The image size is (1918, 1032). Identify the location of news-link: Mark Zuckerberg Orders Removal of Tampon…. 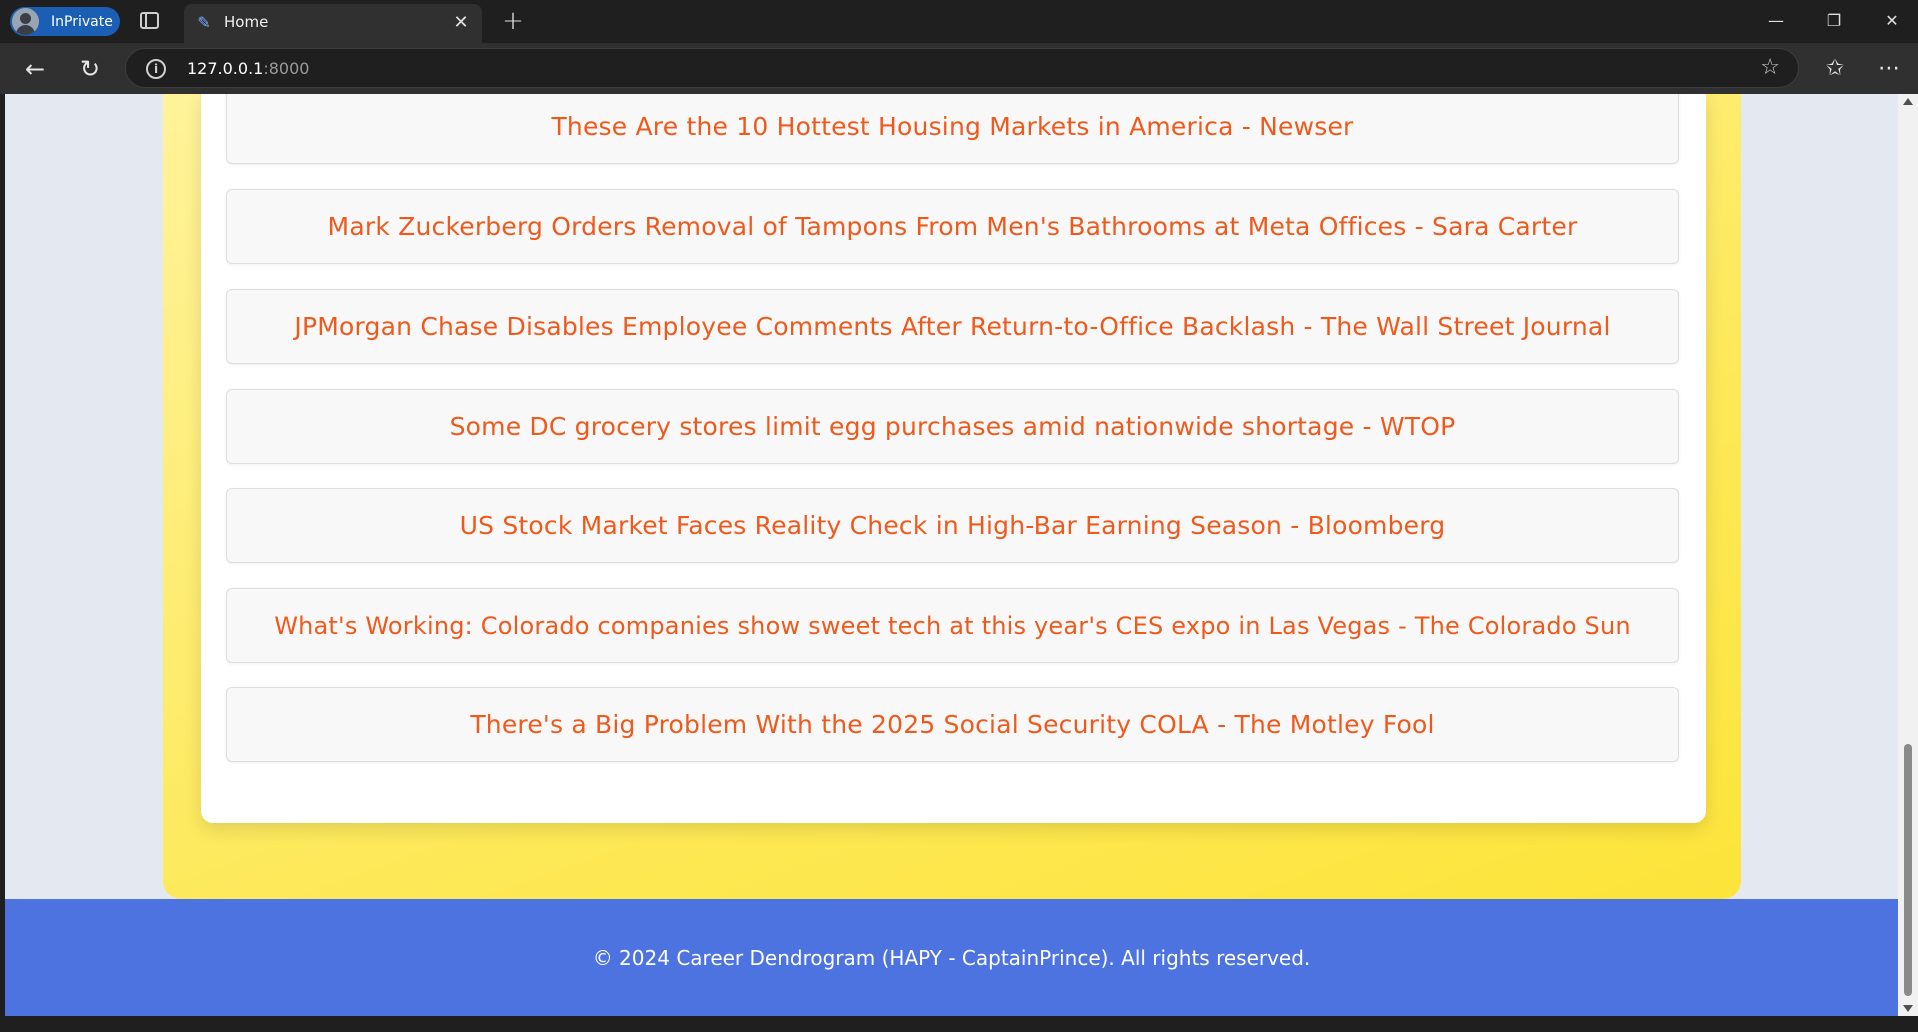
(953, 226).